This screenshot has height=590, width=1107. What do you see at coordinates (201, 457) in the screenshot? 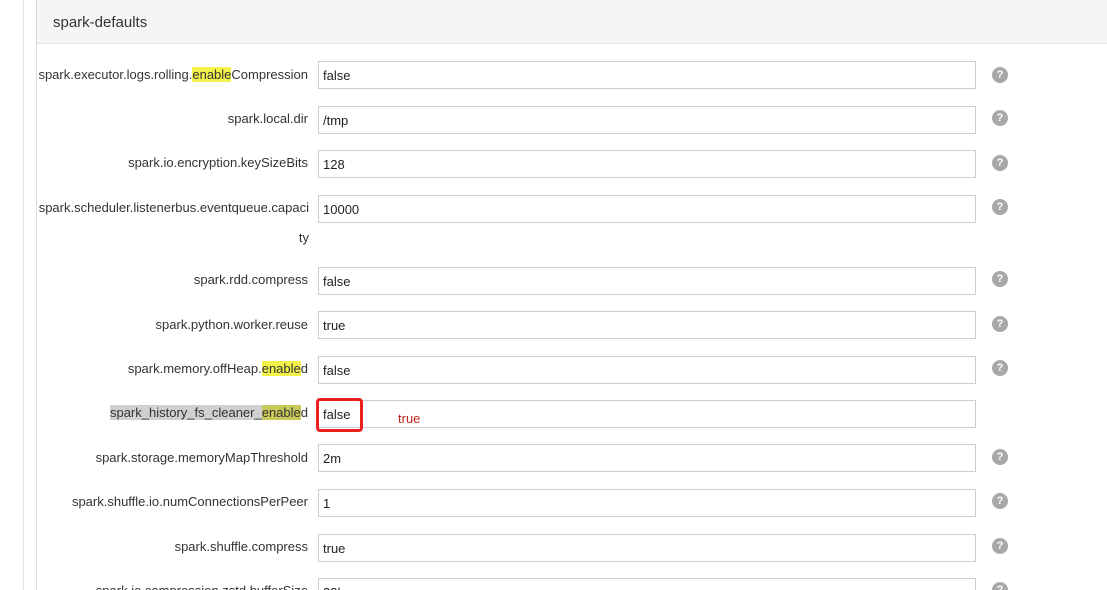
I see `config-label: spark.storage.memoryMapThreshold` at bounding box center [201, 457].